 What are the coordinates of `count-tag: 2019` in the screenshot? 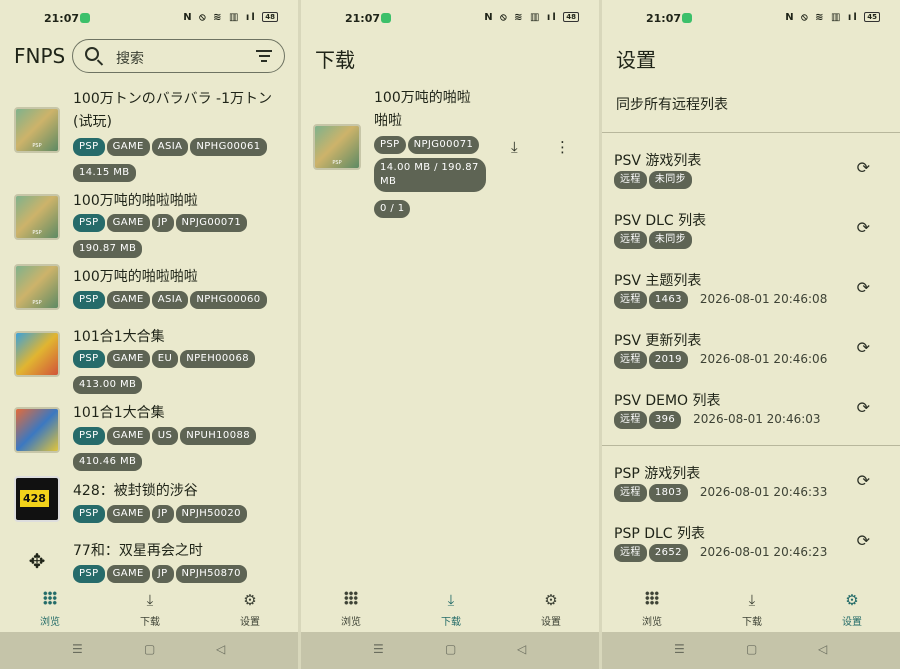 It's located at (668, 360).